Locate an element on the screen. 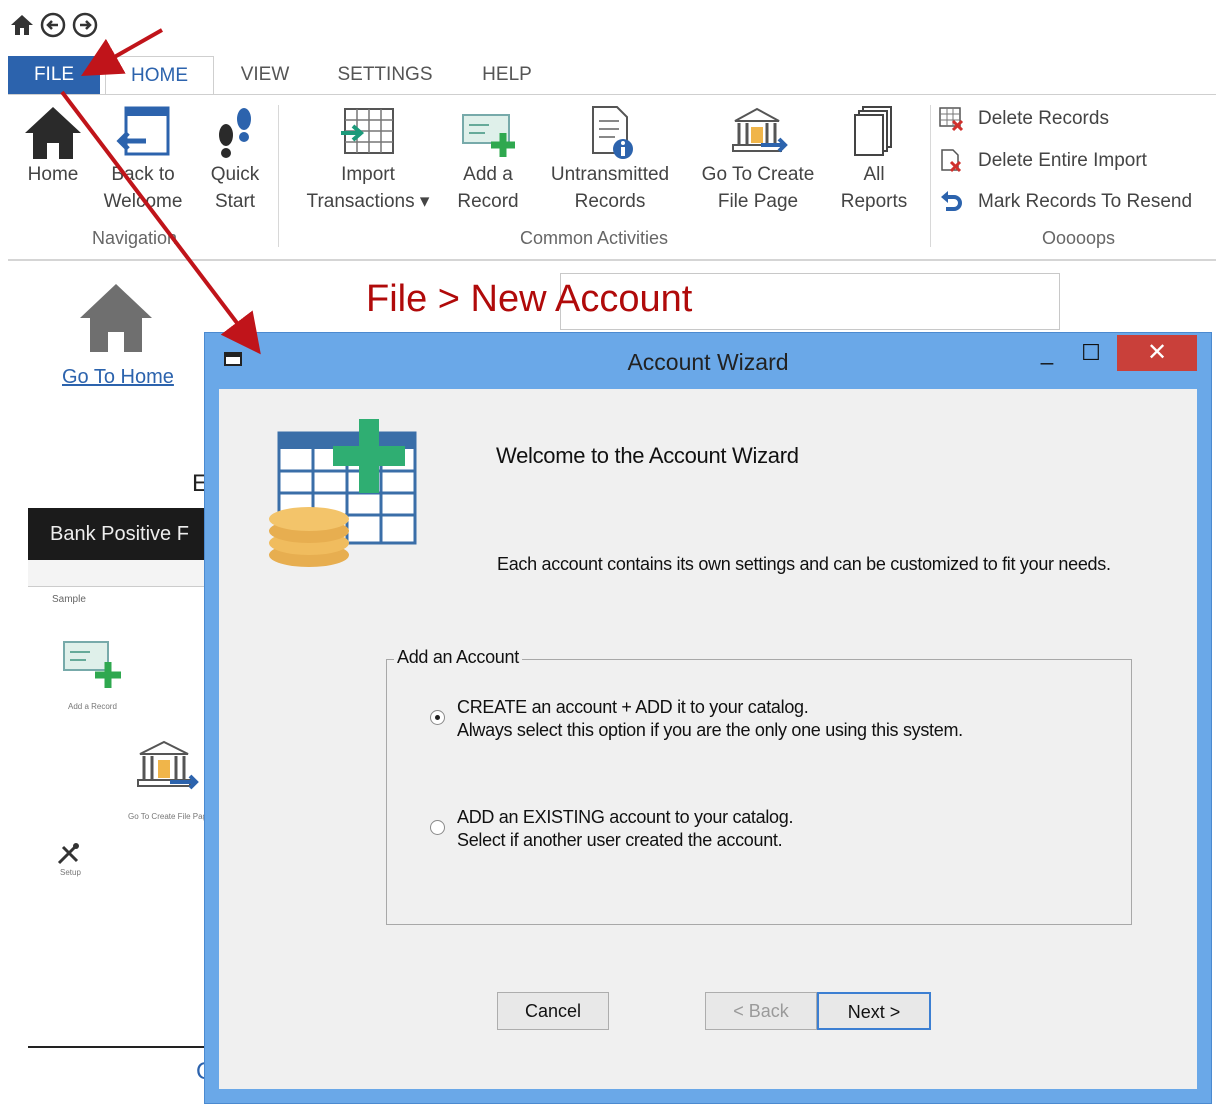  arrow-to-file-tab is located at coordinates (122, 52).